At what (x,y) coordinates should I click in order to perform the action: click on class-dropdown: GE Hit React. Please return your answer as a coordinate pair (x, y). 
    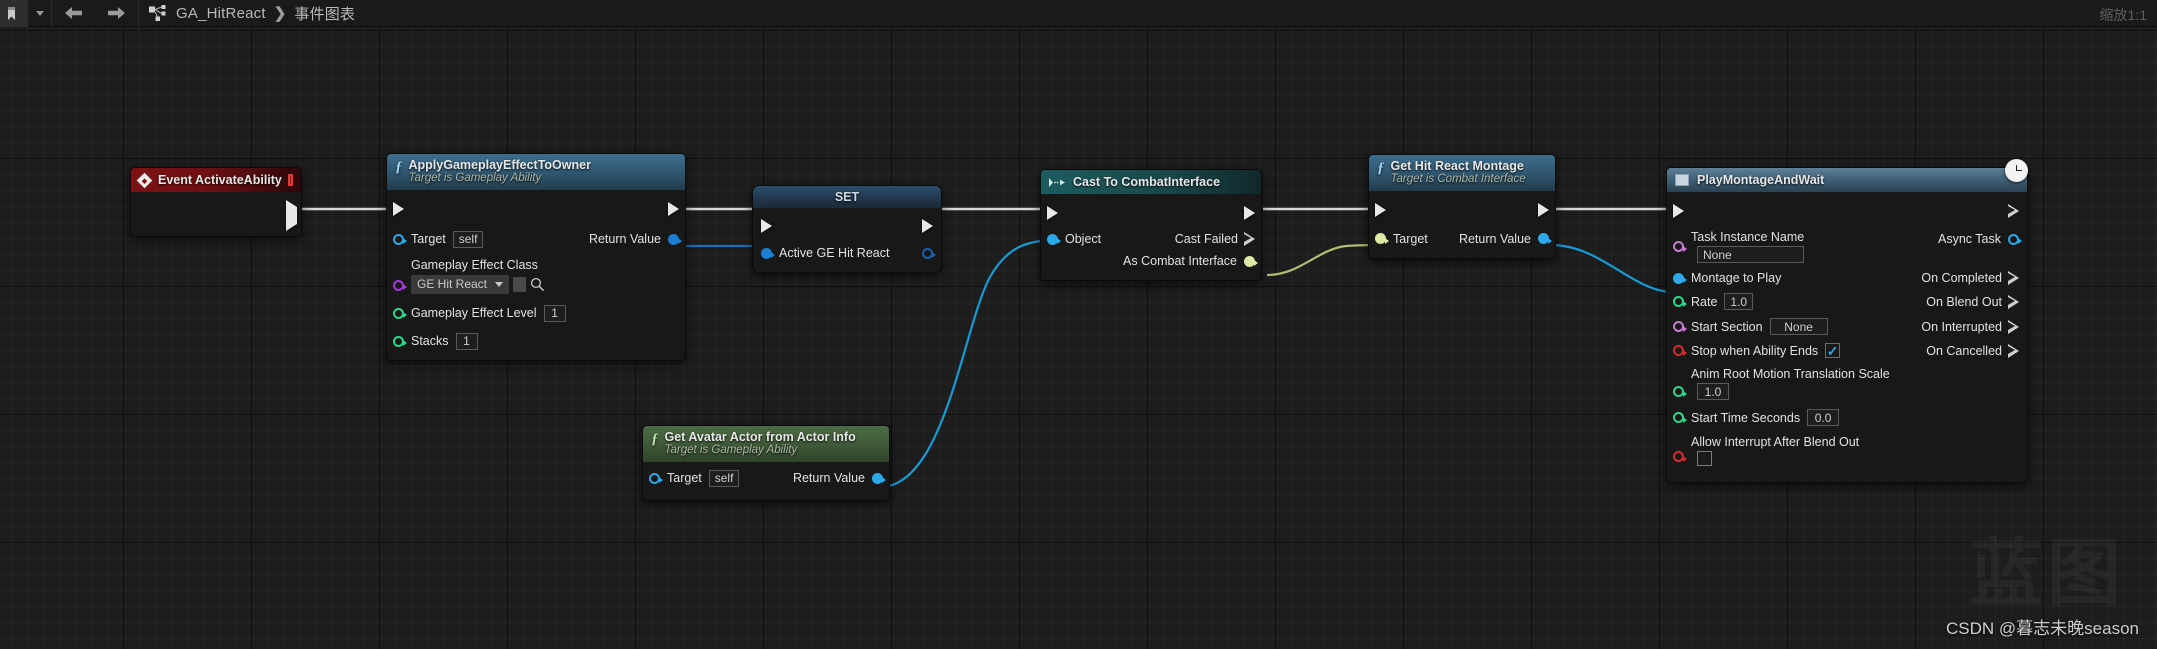
    Looking at the image, I should click on (460, 284).